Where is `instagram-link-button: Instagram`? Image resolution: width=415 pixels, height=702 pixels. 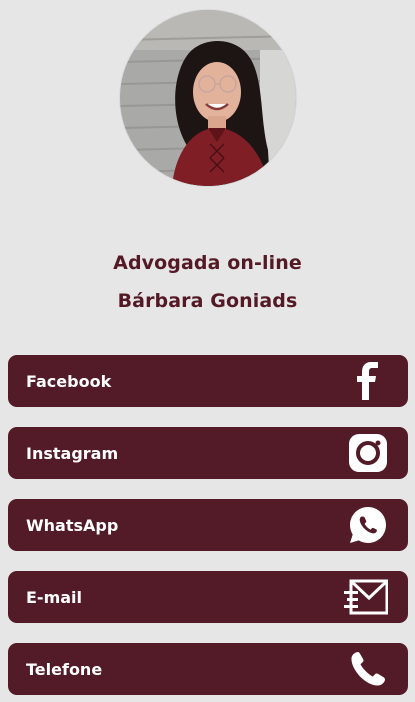
instagram-link-button: Instagram is located at coordinates (208, 453).